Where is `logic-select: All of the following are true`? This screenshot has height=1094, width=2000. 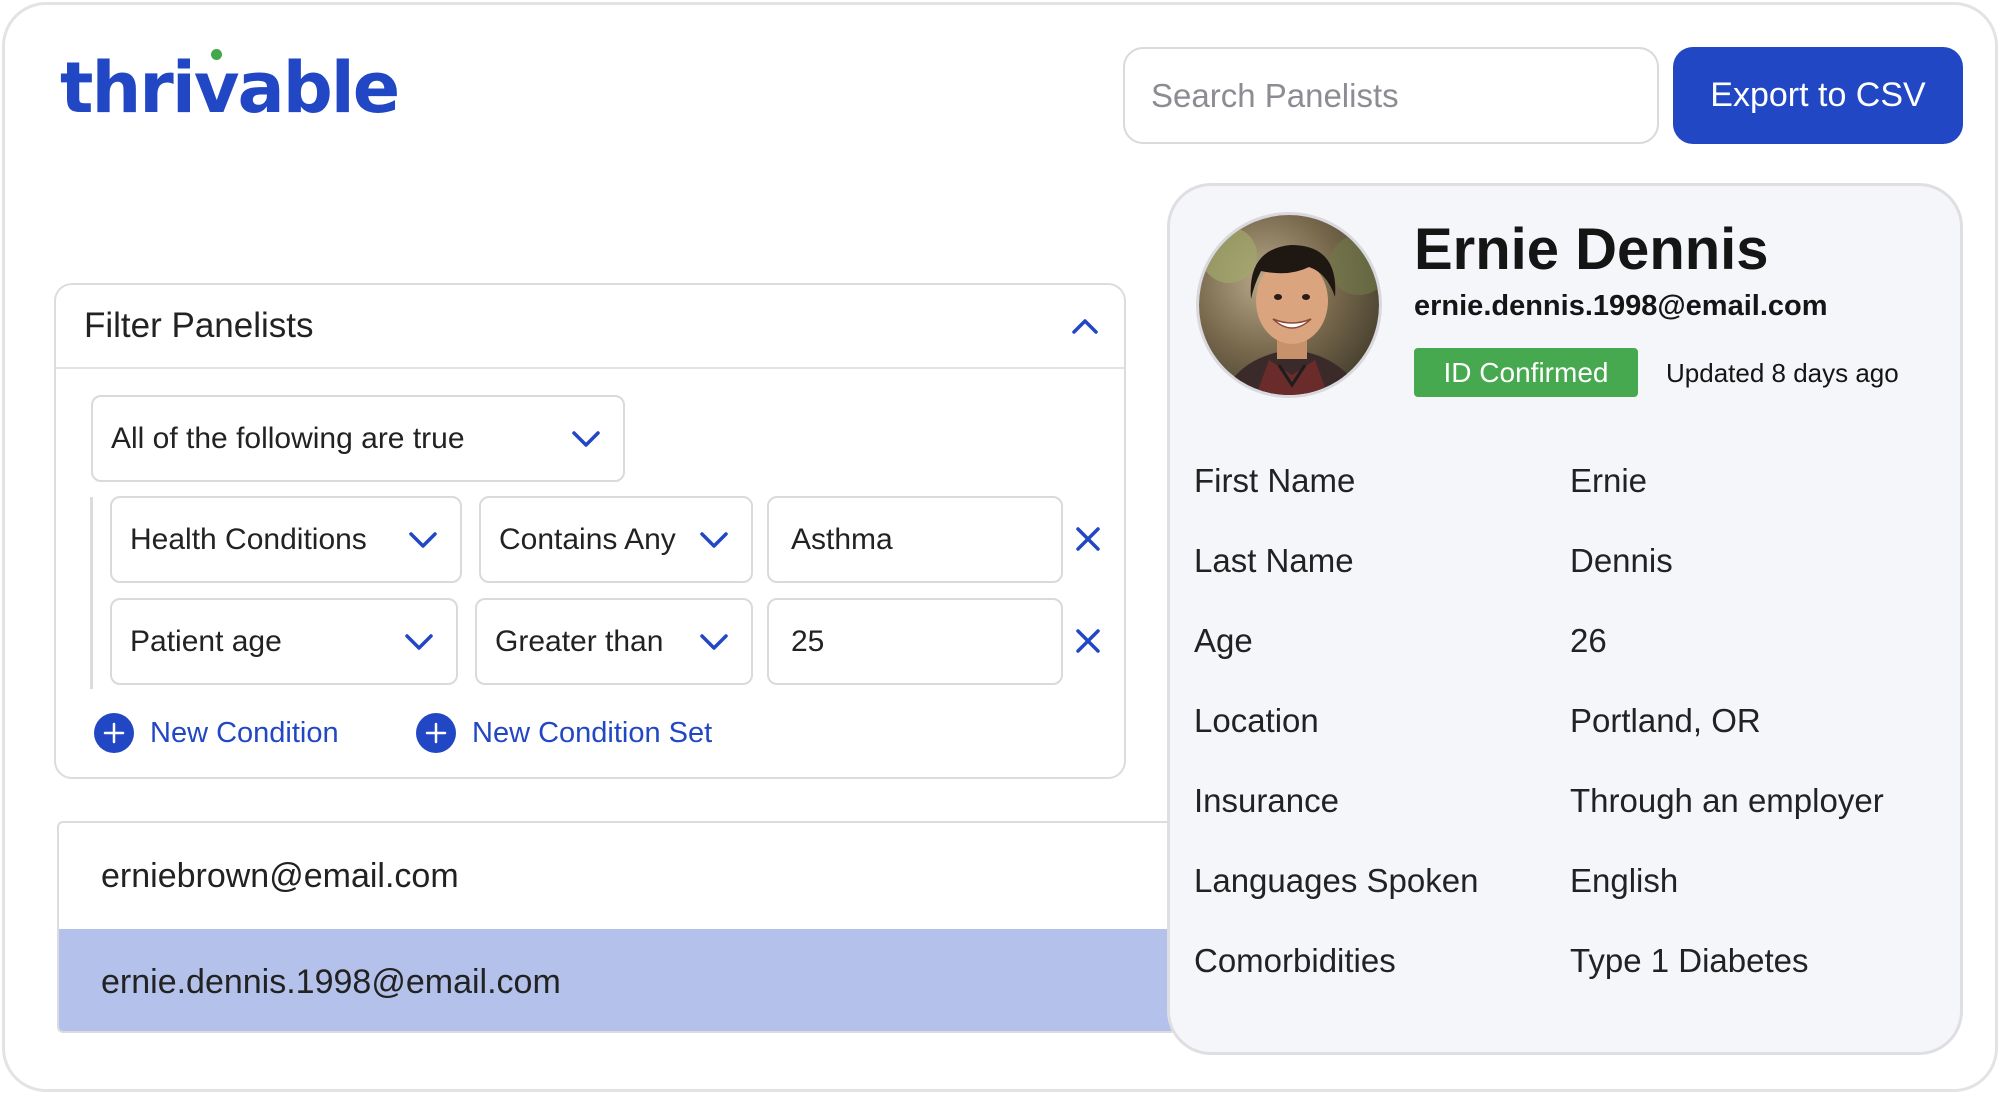
logic-select: All of the following are true is located at coordinates (358, 438).